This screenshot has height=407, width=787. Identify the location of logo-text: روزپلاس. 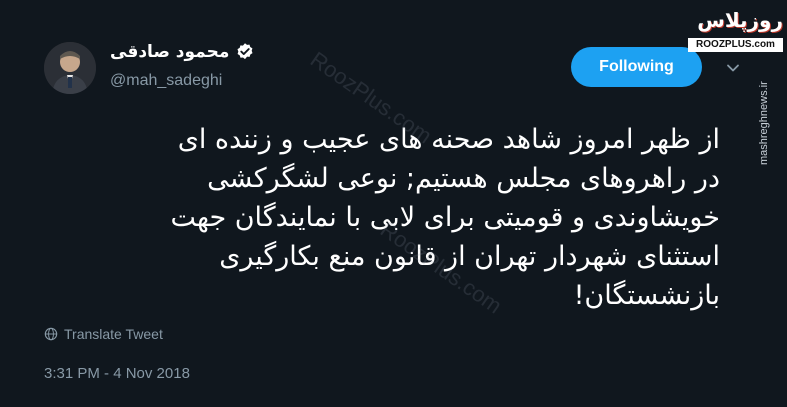
(740, 20).